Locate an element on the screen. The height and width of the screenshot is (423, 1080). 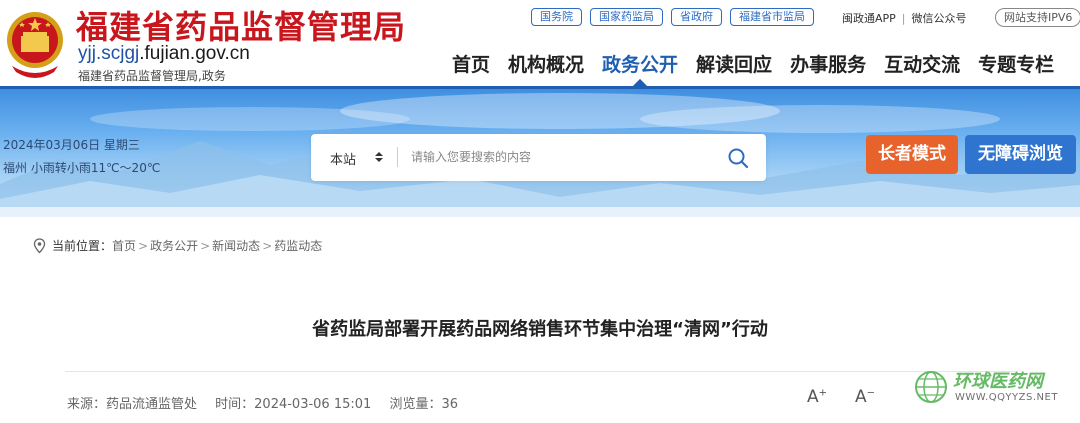
search-scope-select: 本站 is located at coordinates (343, 158).